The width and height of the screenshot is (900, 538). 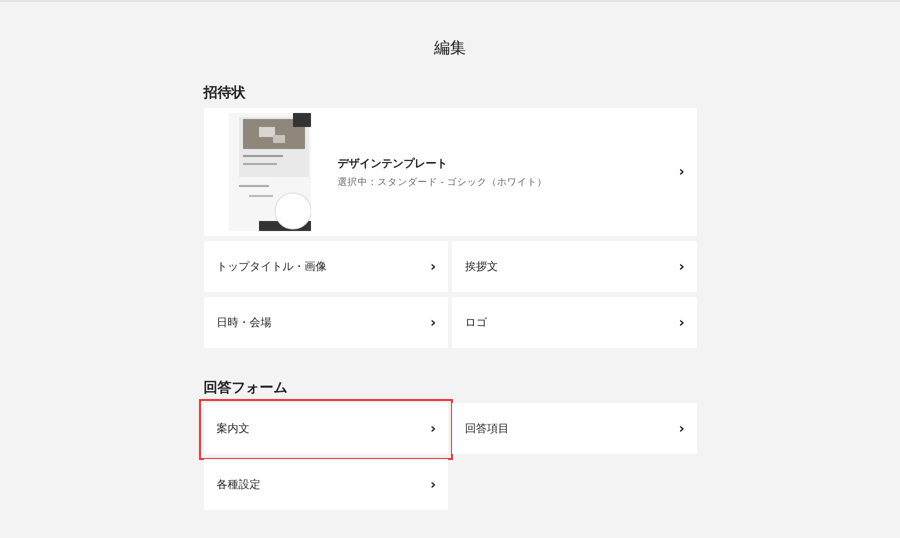 I want to click on menu-label: ロゴ, so click(x=476, y=322).